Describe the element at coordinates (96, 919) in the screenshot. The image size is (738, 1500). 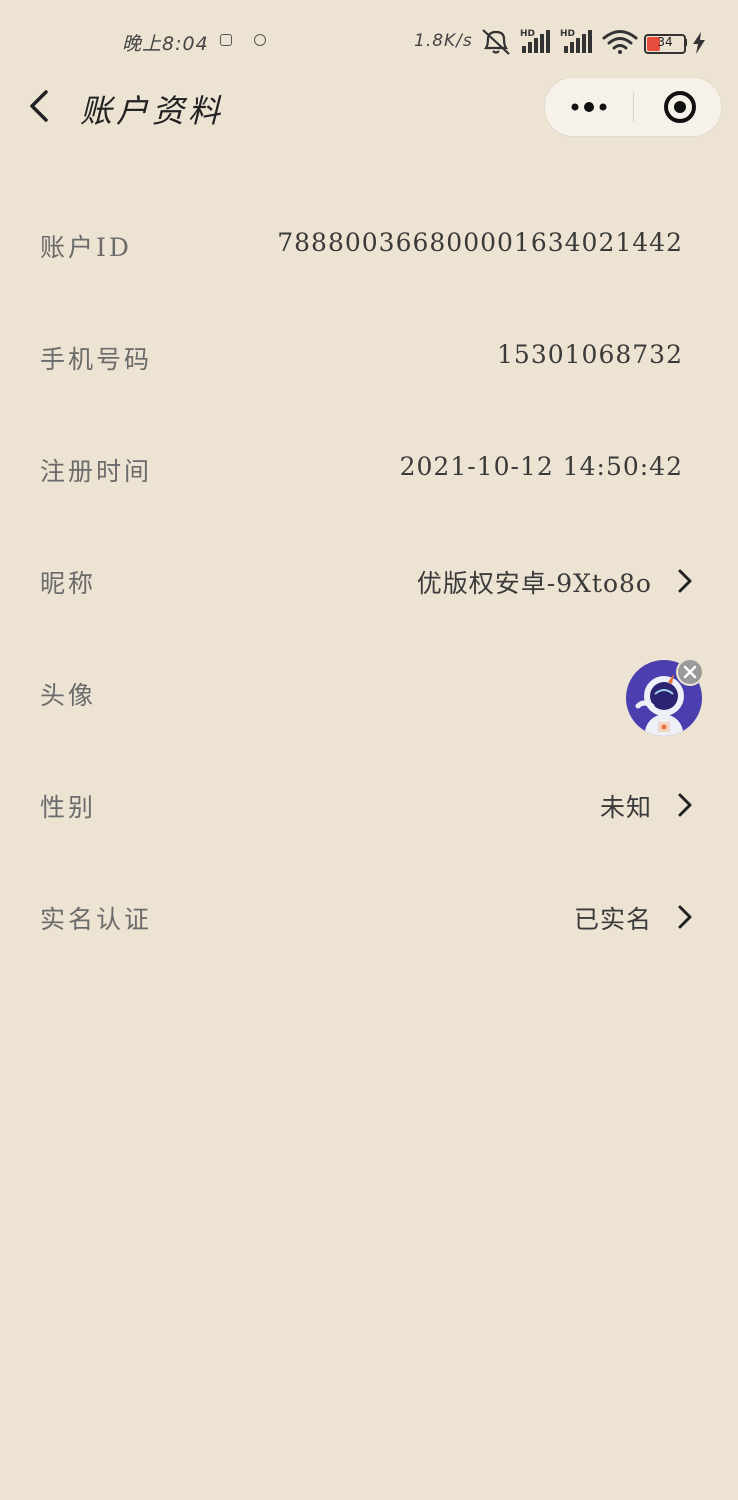
I see `row-label: 实名认证` at that location.